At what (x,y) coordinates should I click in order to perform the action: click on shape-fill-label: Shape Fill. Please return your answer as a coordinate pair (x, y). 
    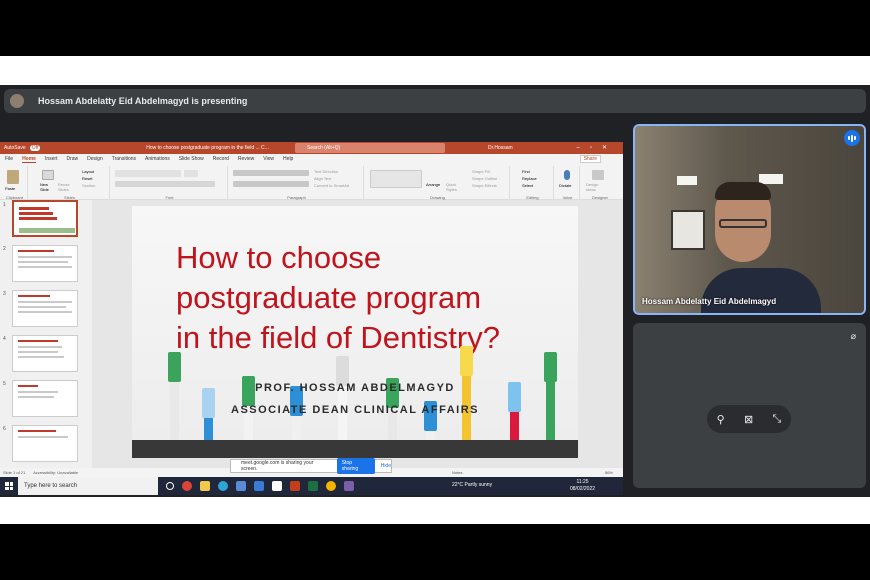
    Looking at the image, I should click on (481, 171).